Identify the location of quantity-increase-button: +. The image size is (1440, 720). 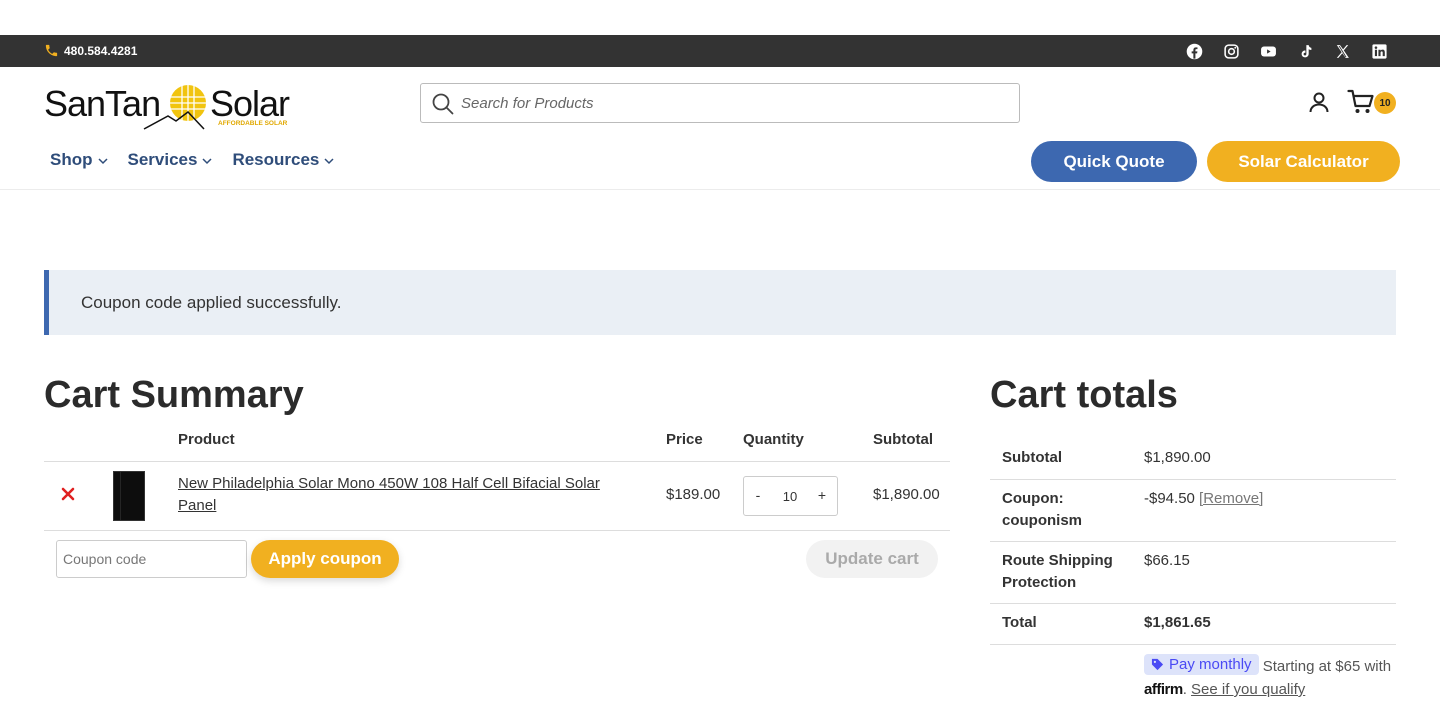
(822, 495).